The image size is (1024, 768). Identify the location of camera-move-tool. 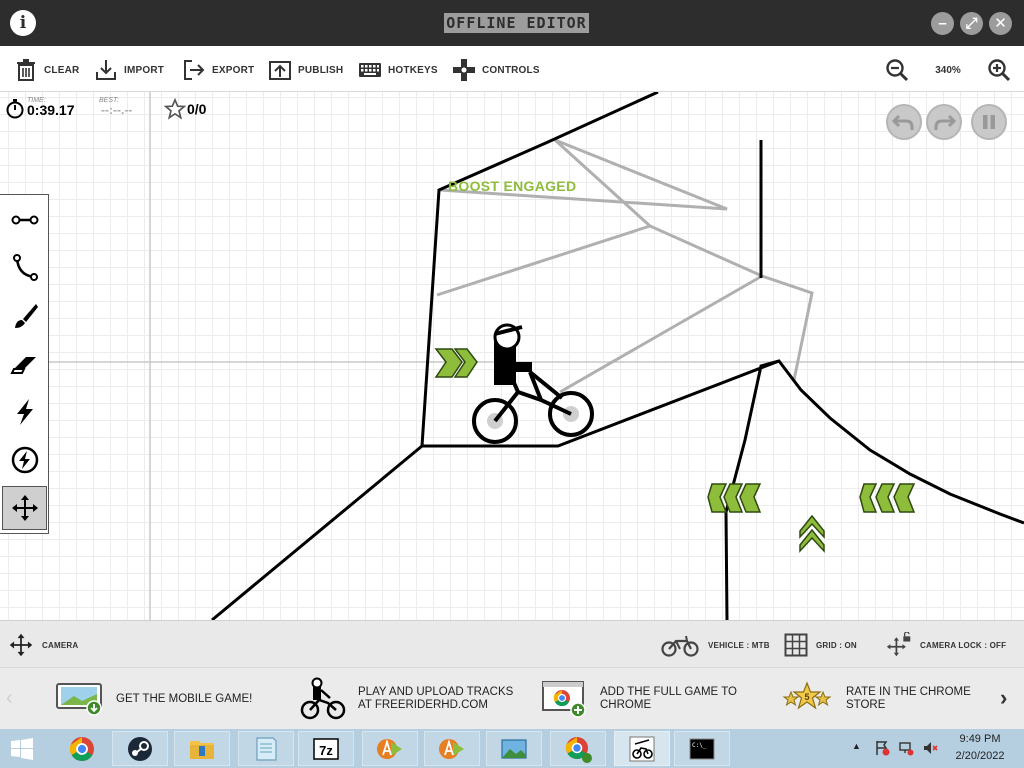
(24, 508).